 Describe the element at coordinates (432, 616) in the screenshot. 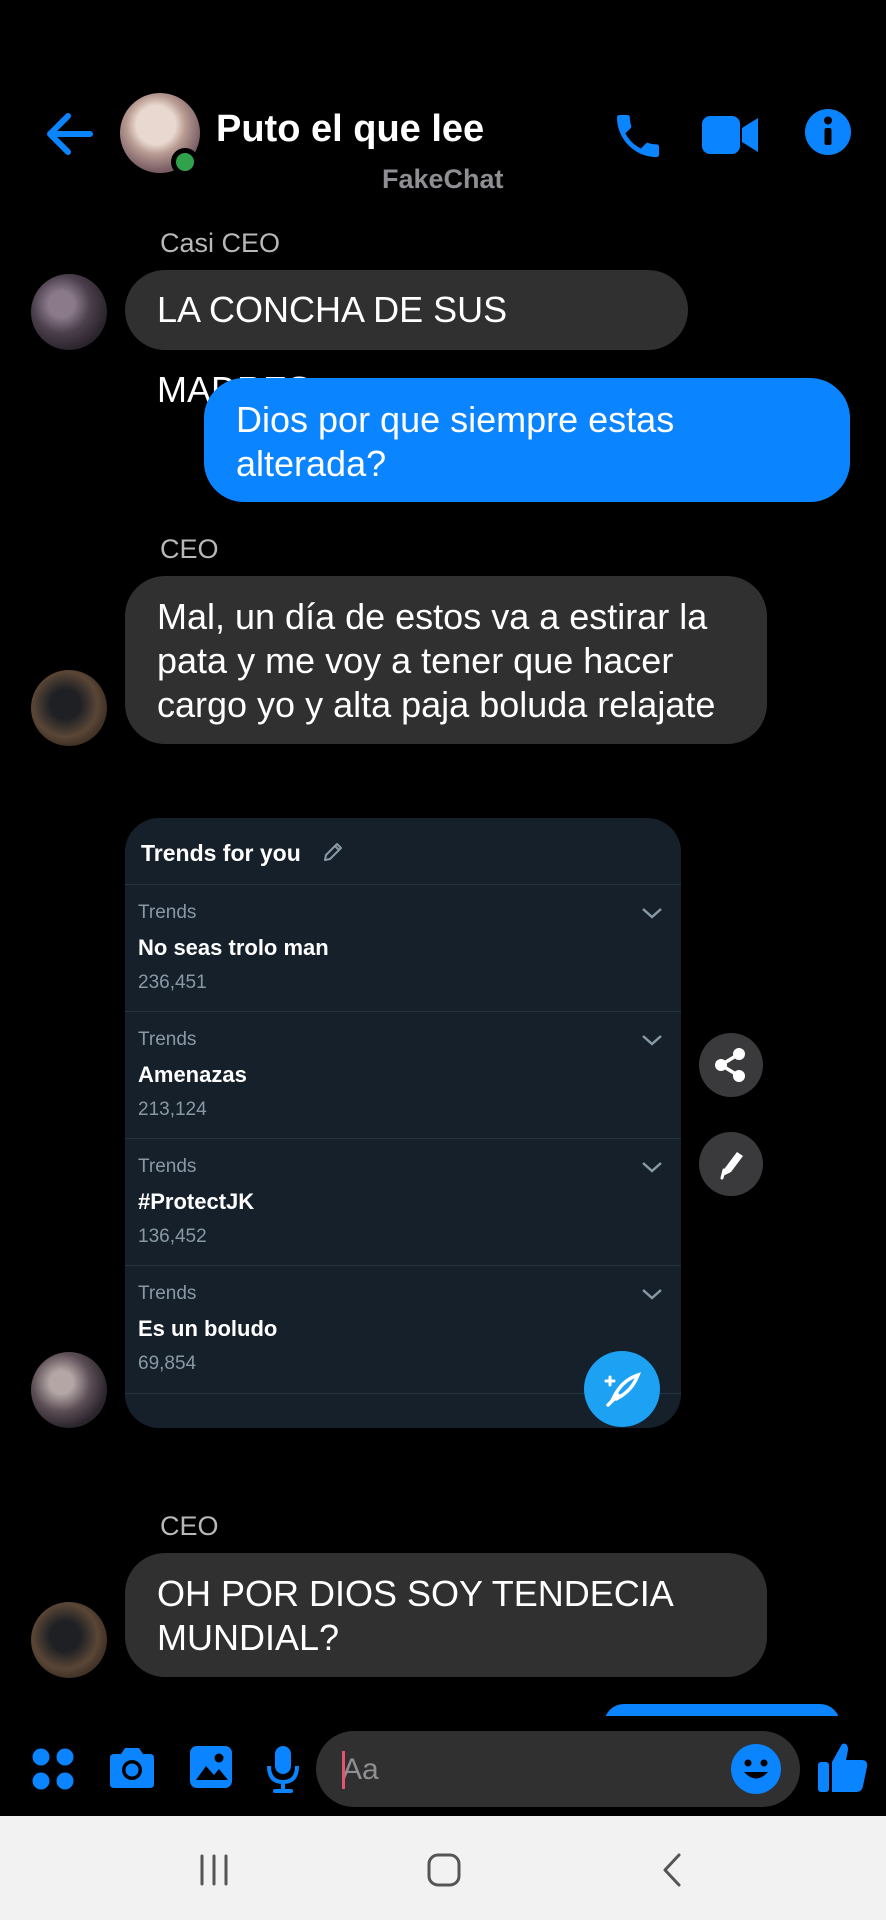

I see `message-text-line: Mal, un día de estos va a estirar la` at that location.